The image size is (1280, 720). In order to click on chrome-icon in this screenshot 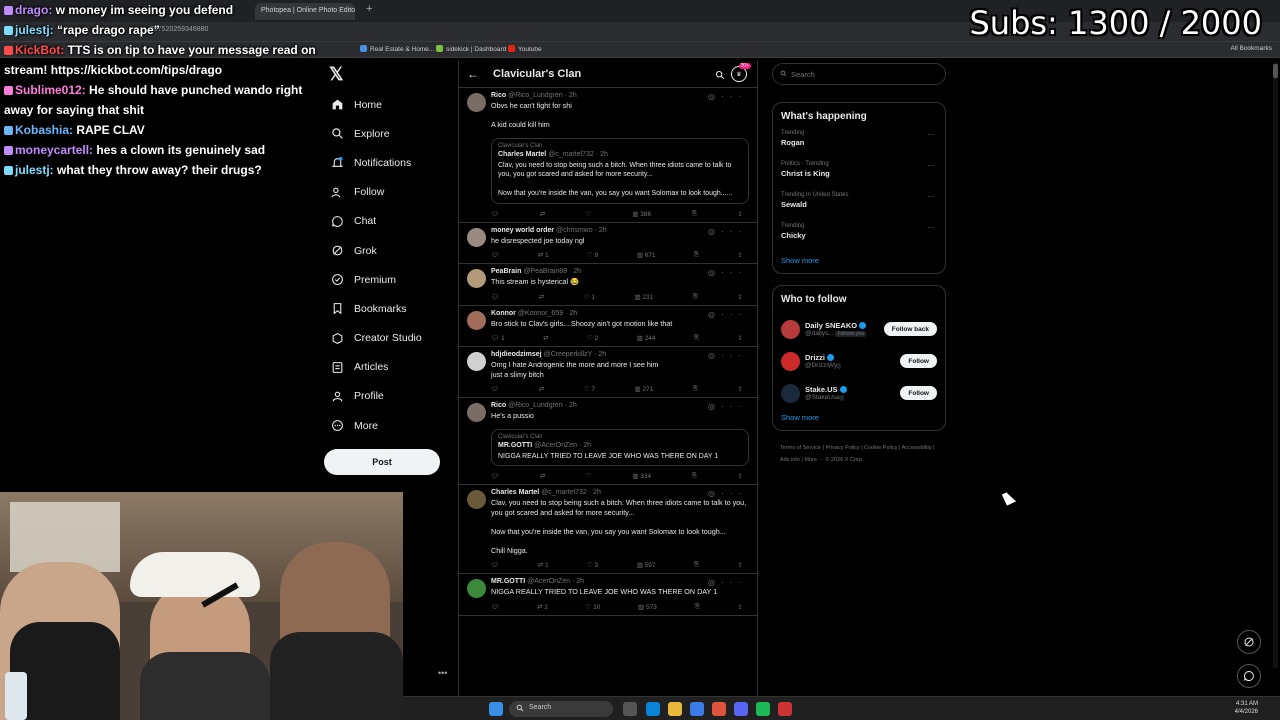, I will do `click(719, 709)`.